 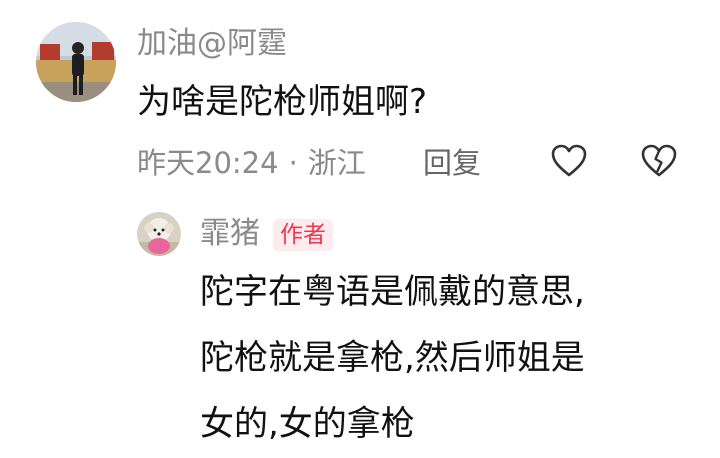 I want to click on comment-location: 浙江, so click(x=336, y=163).